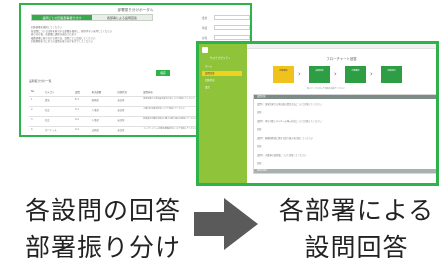 The height and width of the screenshot is (258, 439). I want to click on sidebar-app-name: サステナビリティ, so click(220, 58).